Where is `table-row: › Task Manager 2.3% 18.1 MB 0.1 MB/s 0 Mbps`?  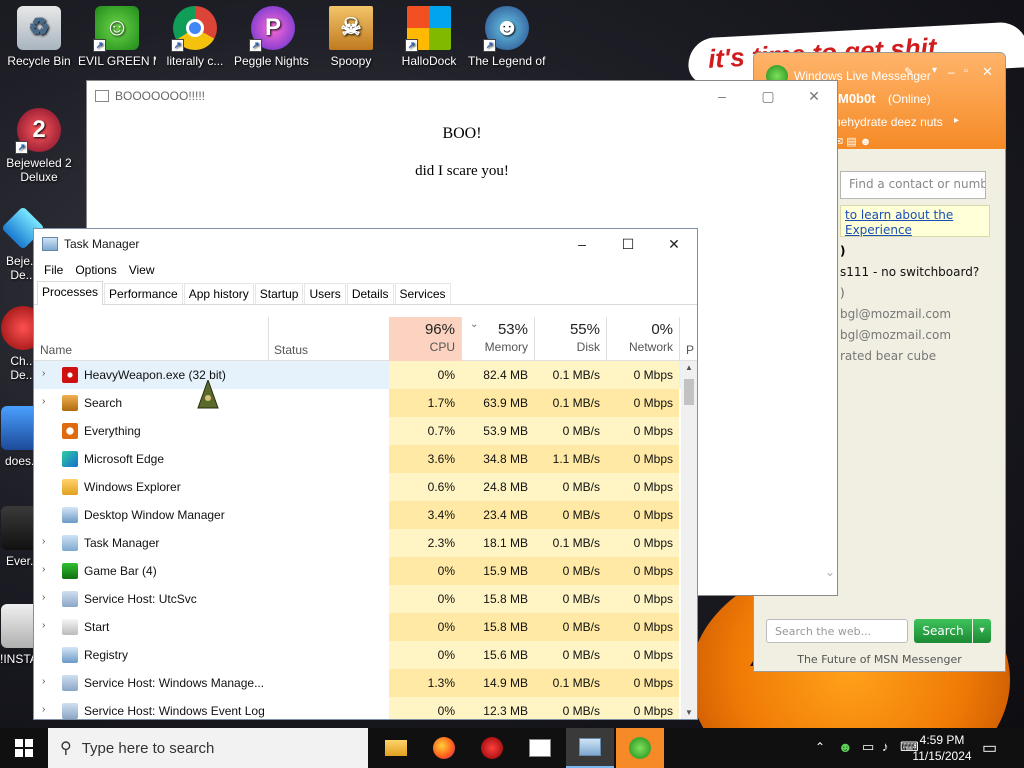
table-row: › Task Manager 2.3% 18.1 MB 0.1 MB/s 0 Mbps is located at coordinates (357, 543).